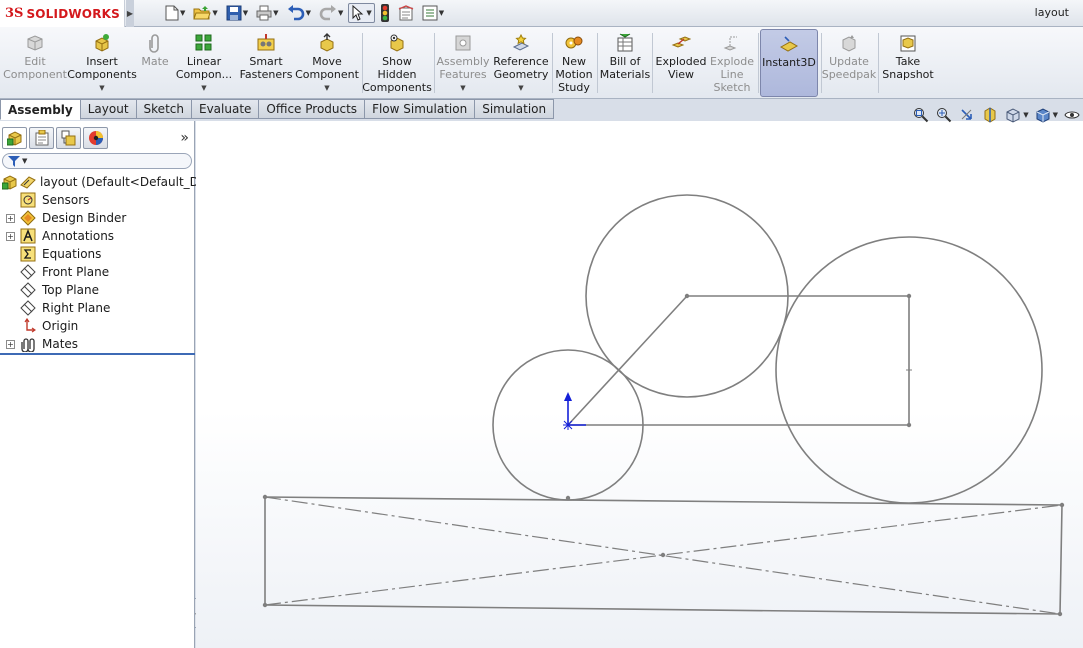  What do you see at coordinates (97, 344) in the screenshot?
I see `tree-item-mates: + Mates` at bounding box center [97, 344].